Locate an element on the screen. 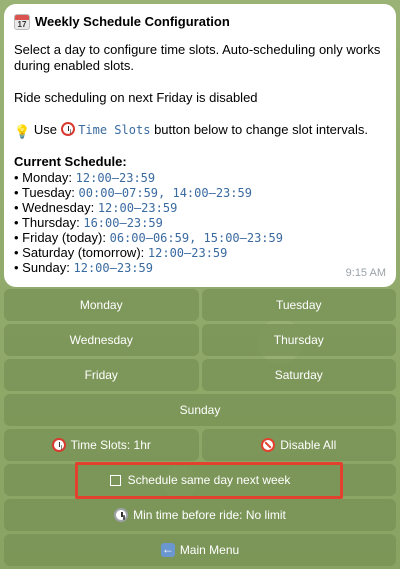  disable-all-button: Disable All is located at coordinates (298, 445).